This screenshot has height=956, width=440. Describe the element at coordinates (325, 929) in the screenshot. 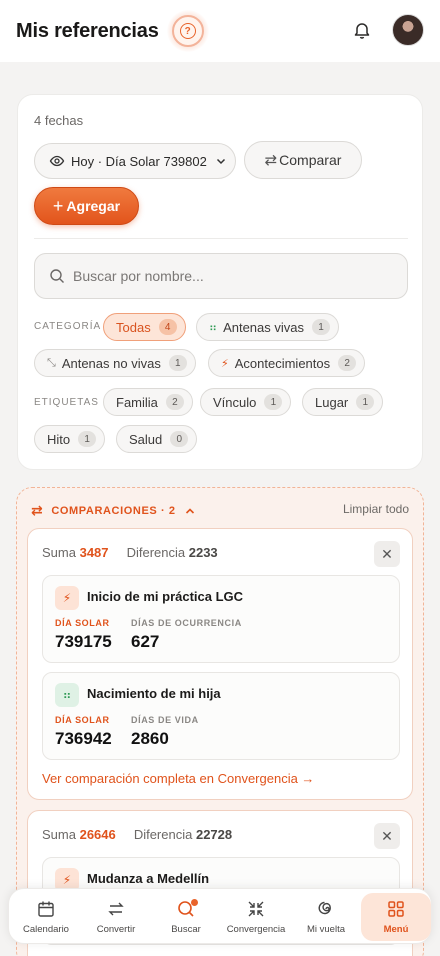

I see `nav-label: Mi vuelta` at that location.